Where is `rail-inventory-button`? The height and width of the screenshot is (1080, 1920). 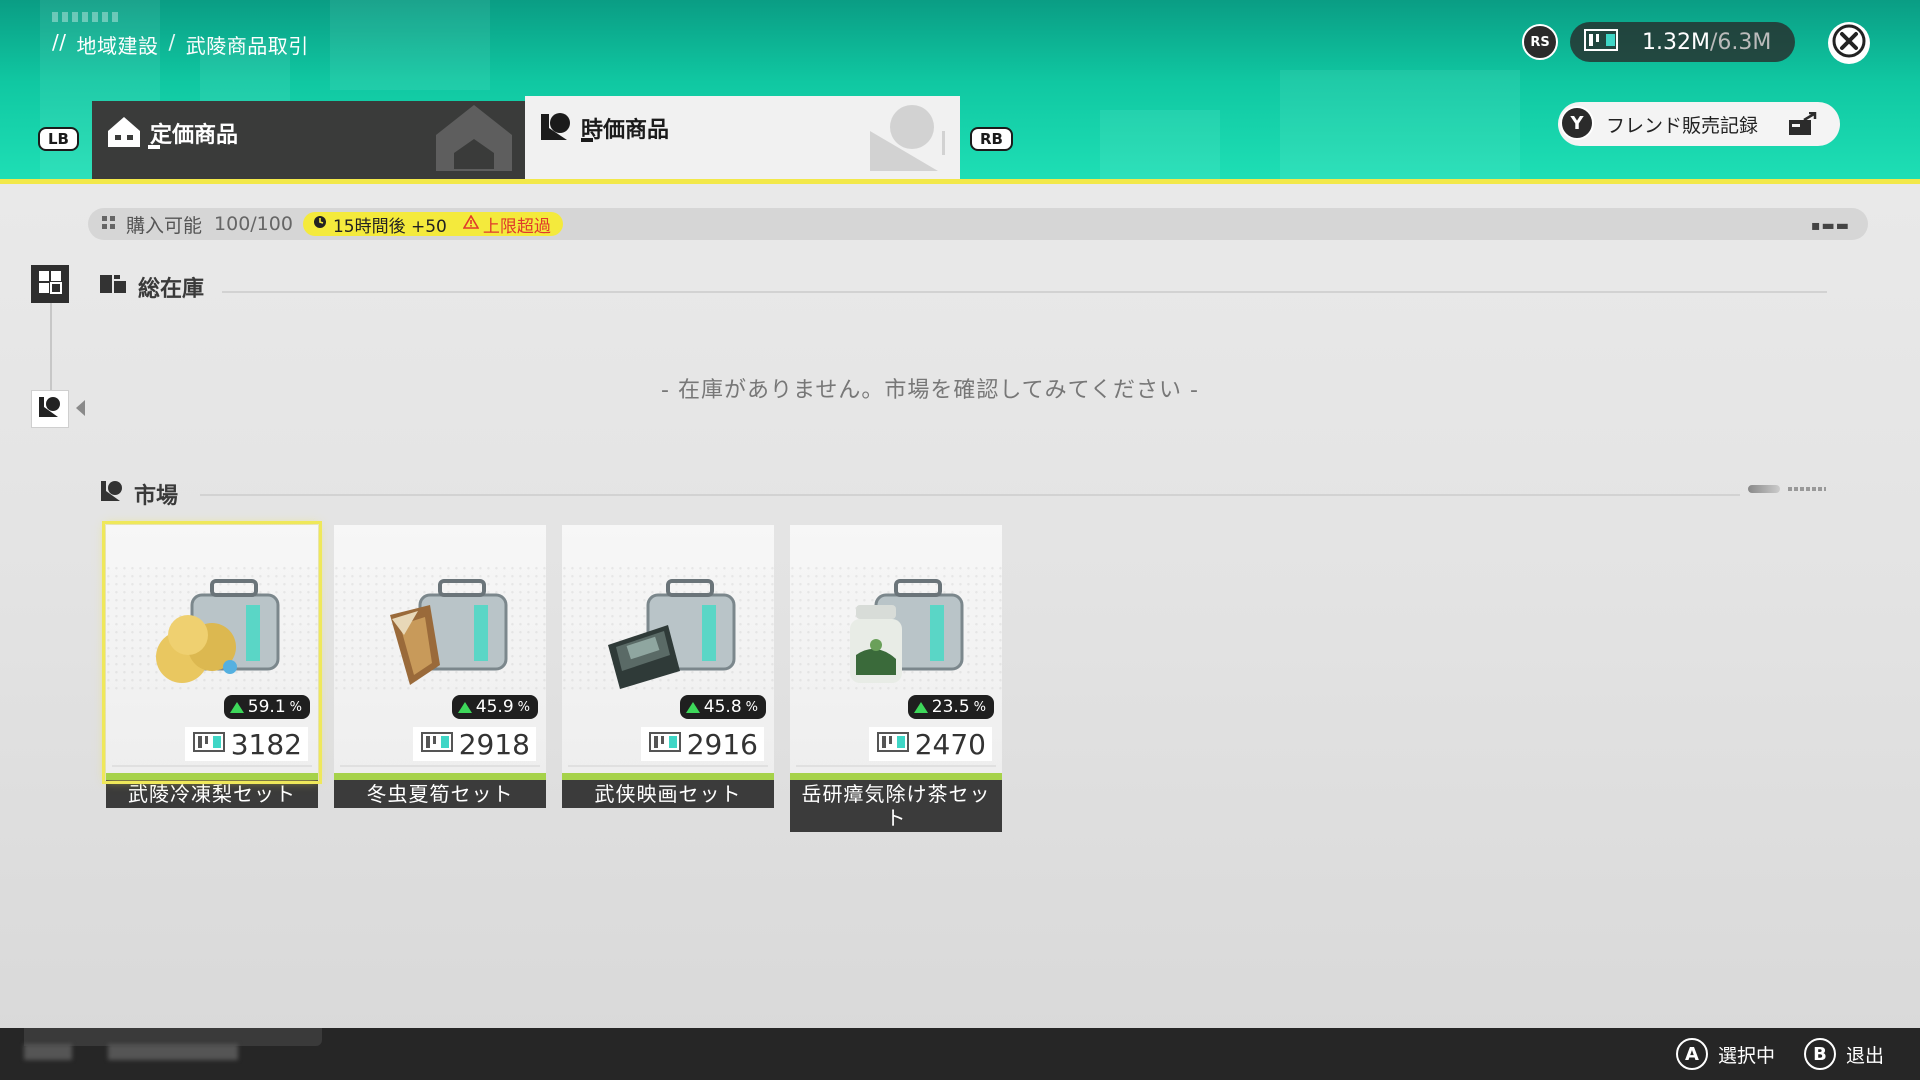 rail-inventory-button is located at coordinates (50, 284).